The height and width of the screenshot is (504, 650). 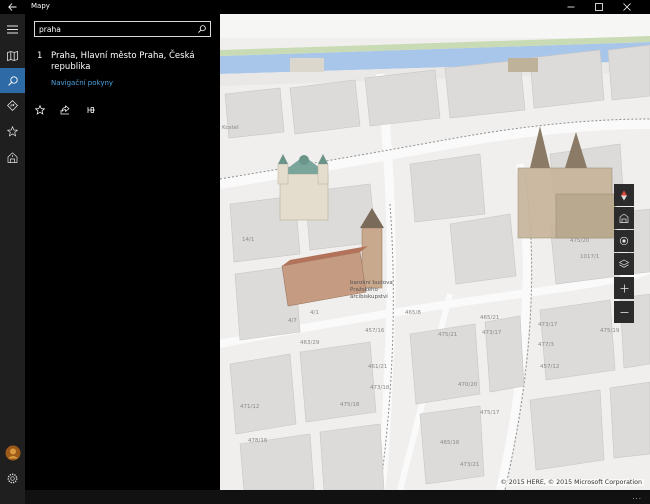 I want to click on pin-button, so click(x=90, y=110).